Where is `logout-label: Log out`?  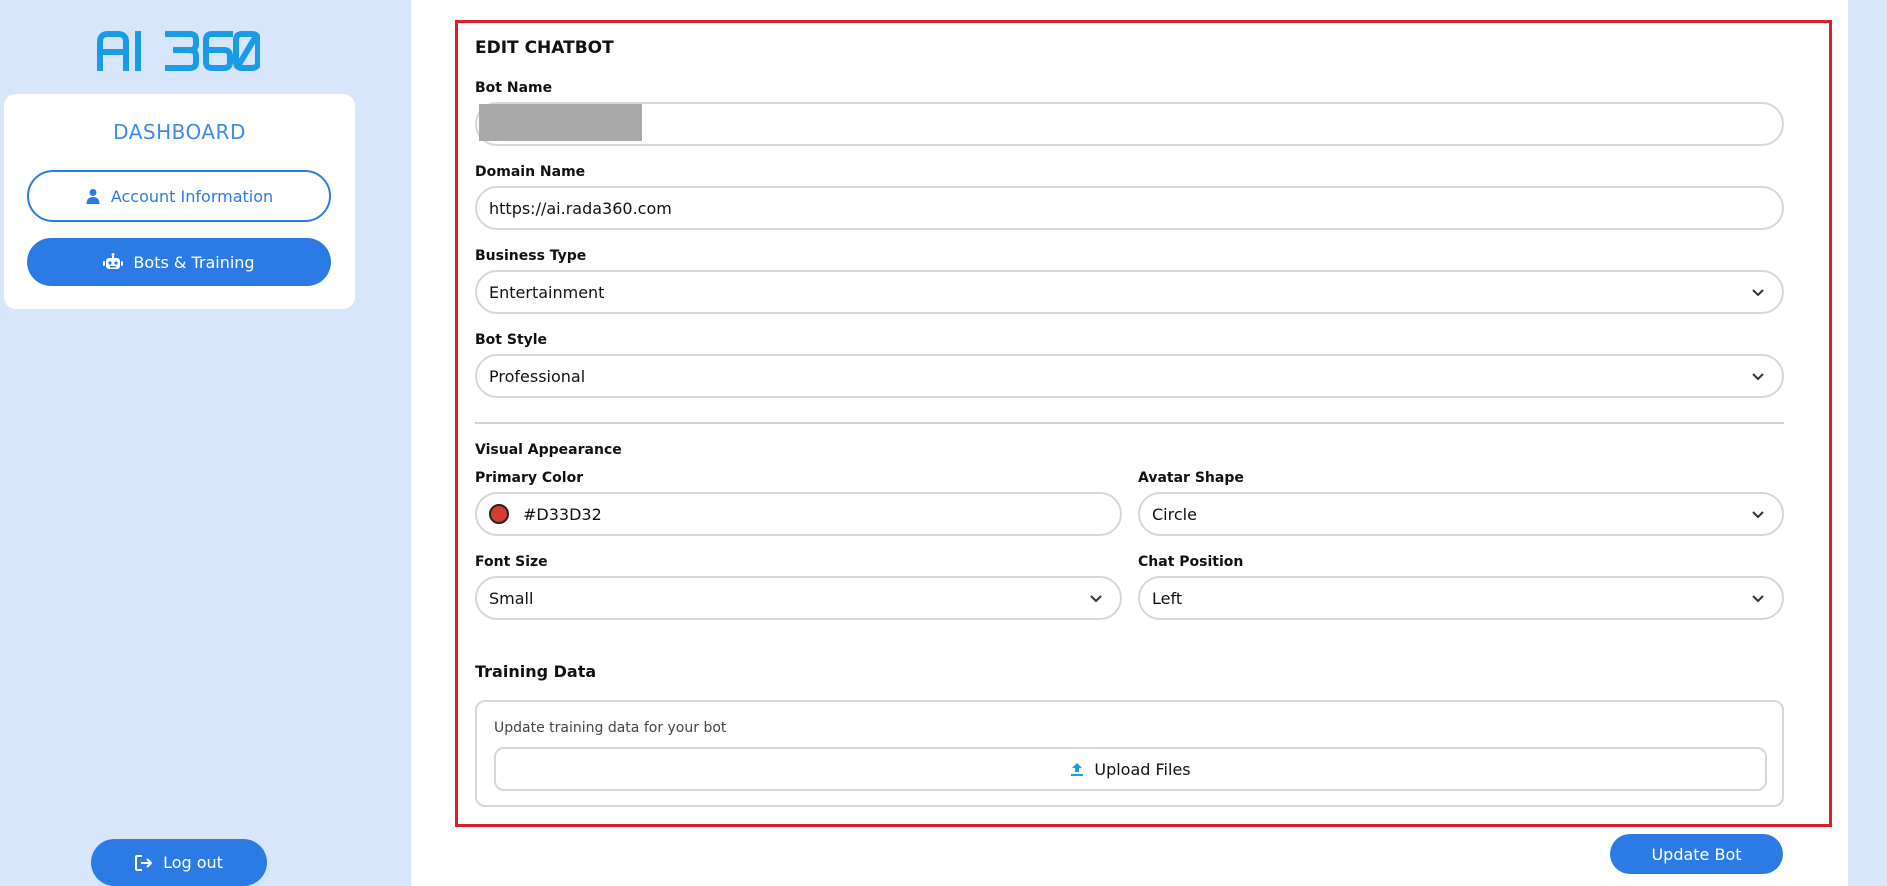 logout-label: Log out is located at coordinates (193, 862).